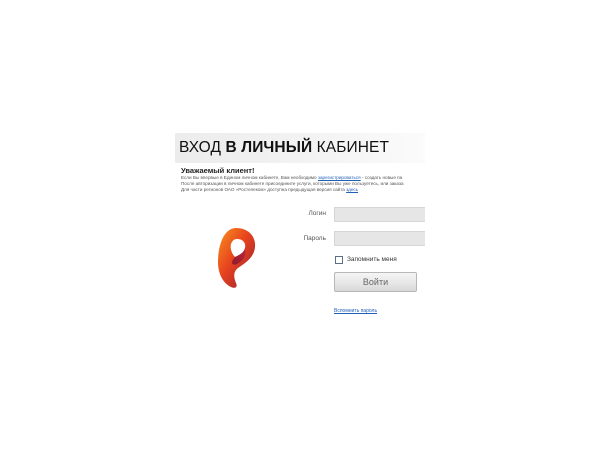 This screenshot has height=450, width=600. What do you see at coordinates (317, 213) in the screenshot?
I see `login-label: Логин` at bounding box center [317, 213].